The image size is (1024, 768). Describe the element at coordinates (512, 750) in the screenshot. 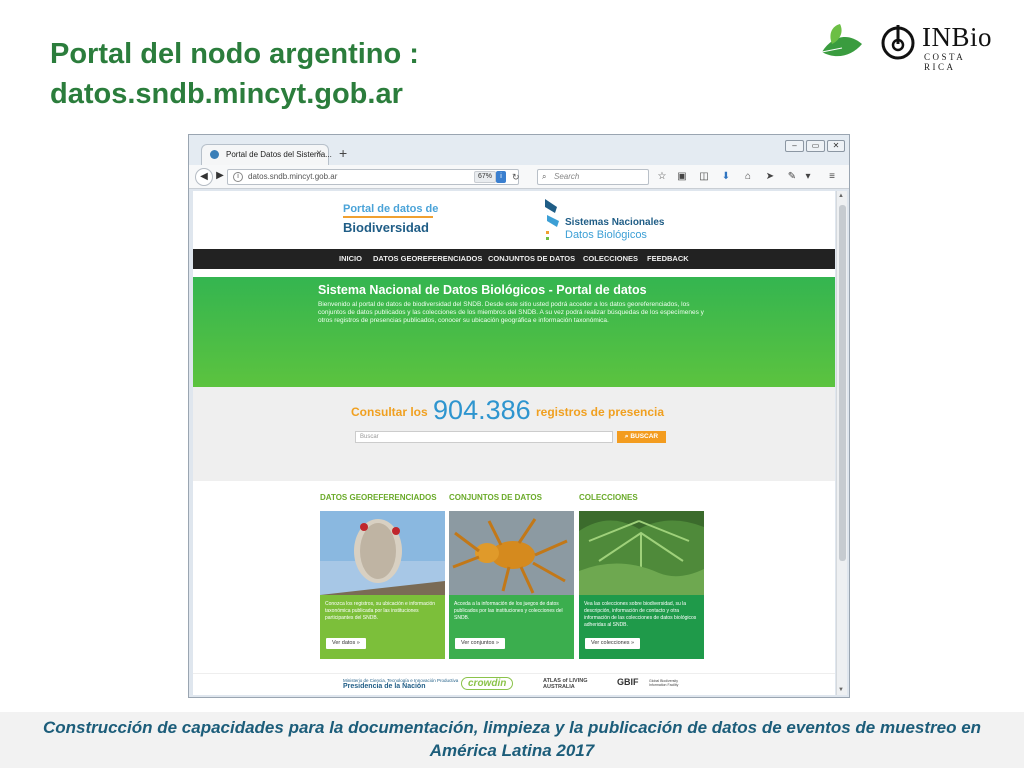

I see `slide-footer-line2: América Latina 2017` at that location.